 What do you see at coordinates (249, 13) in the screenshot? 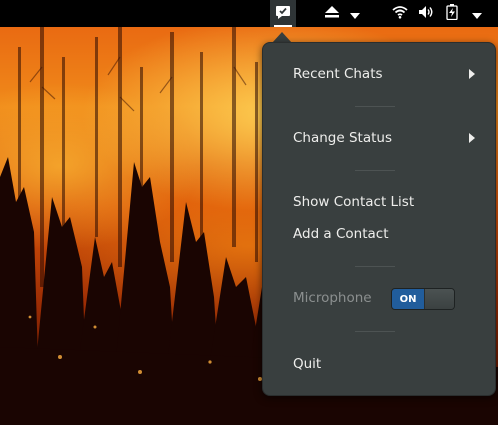
I see `top-panel` at bounding box center [249, 13].